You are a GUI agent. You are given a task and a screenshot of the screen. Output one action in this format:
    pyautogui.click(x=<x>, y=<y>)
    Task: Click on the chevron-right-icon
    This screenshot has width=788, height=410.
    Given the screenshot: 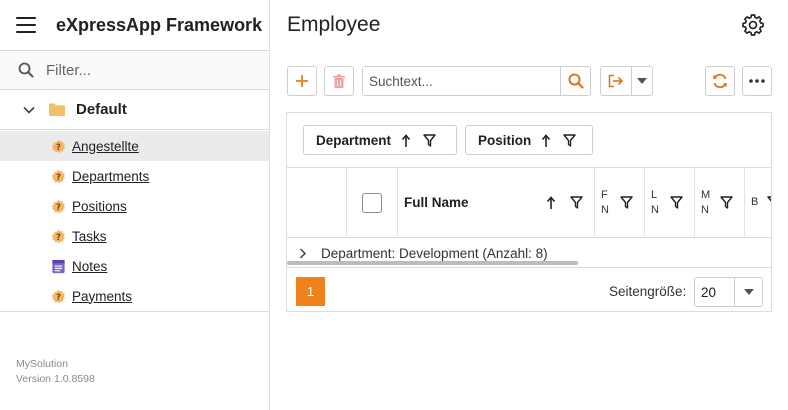 What is the action you would take?
    pyautogui.click(x=303, y=253)
    